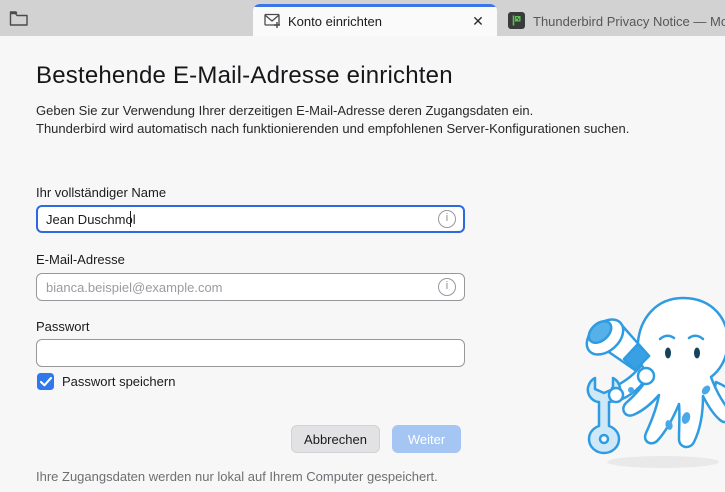 The image size is (725, 492). I want to click on close-tab-icon: ✕, so click(478, 21).